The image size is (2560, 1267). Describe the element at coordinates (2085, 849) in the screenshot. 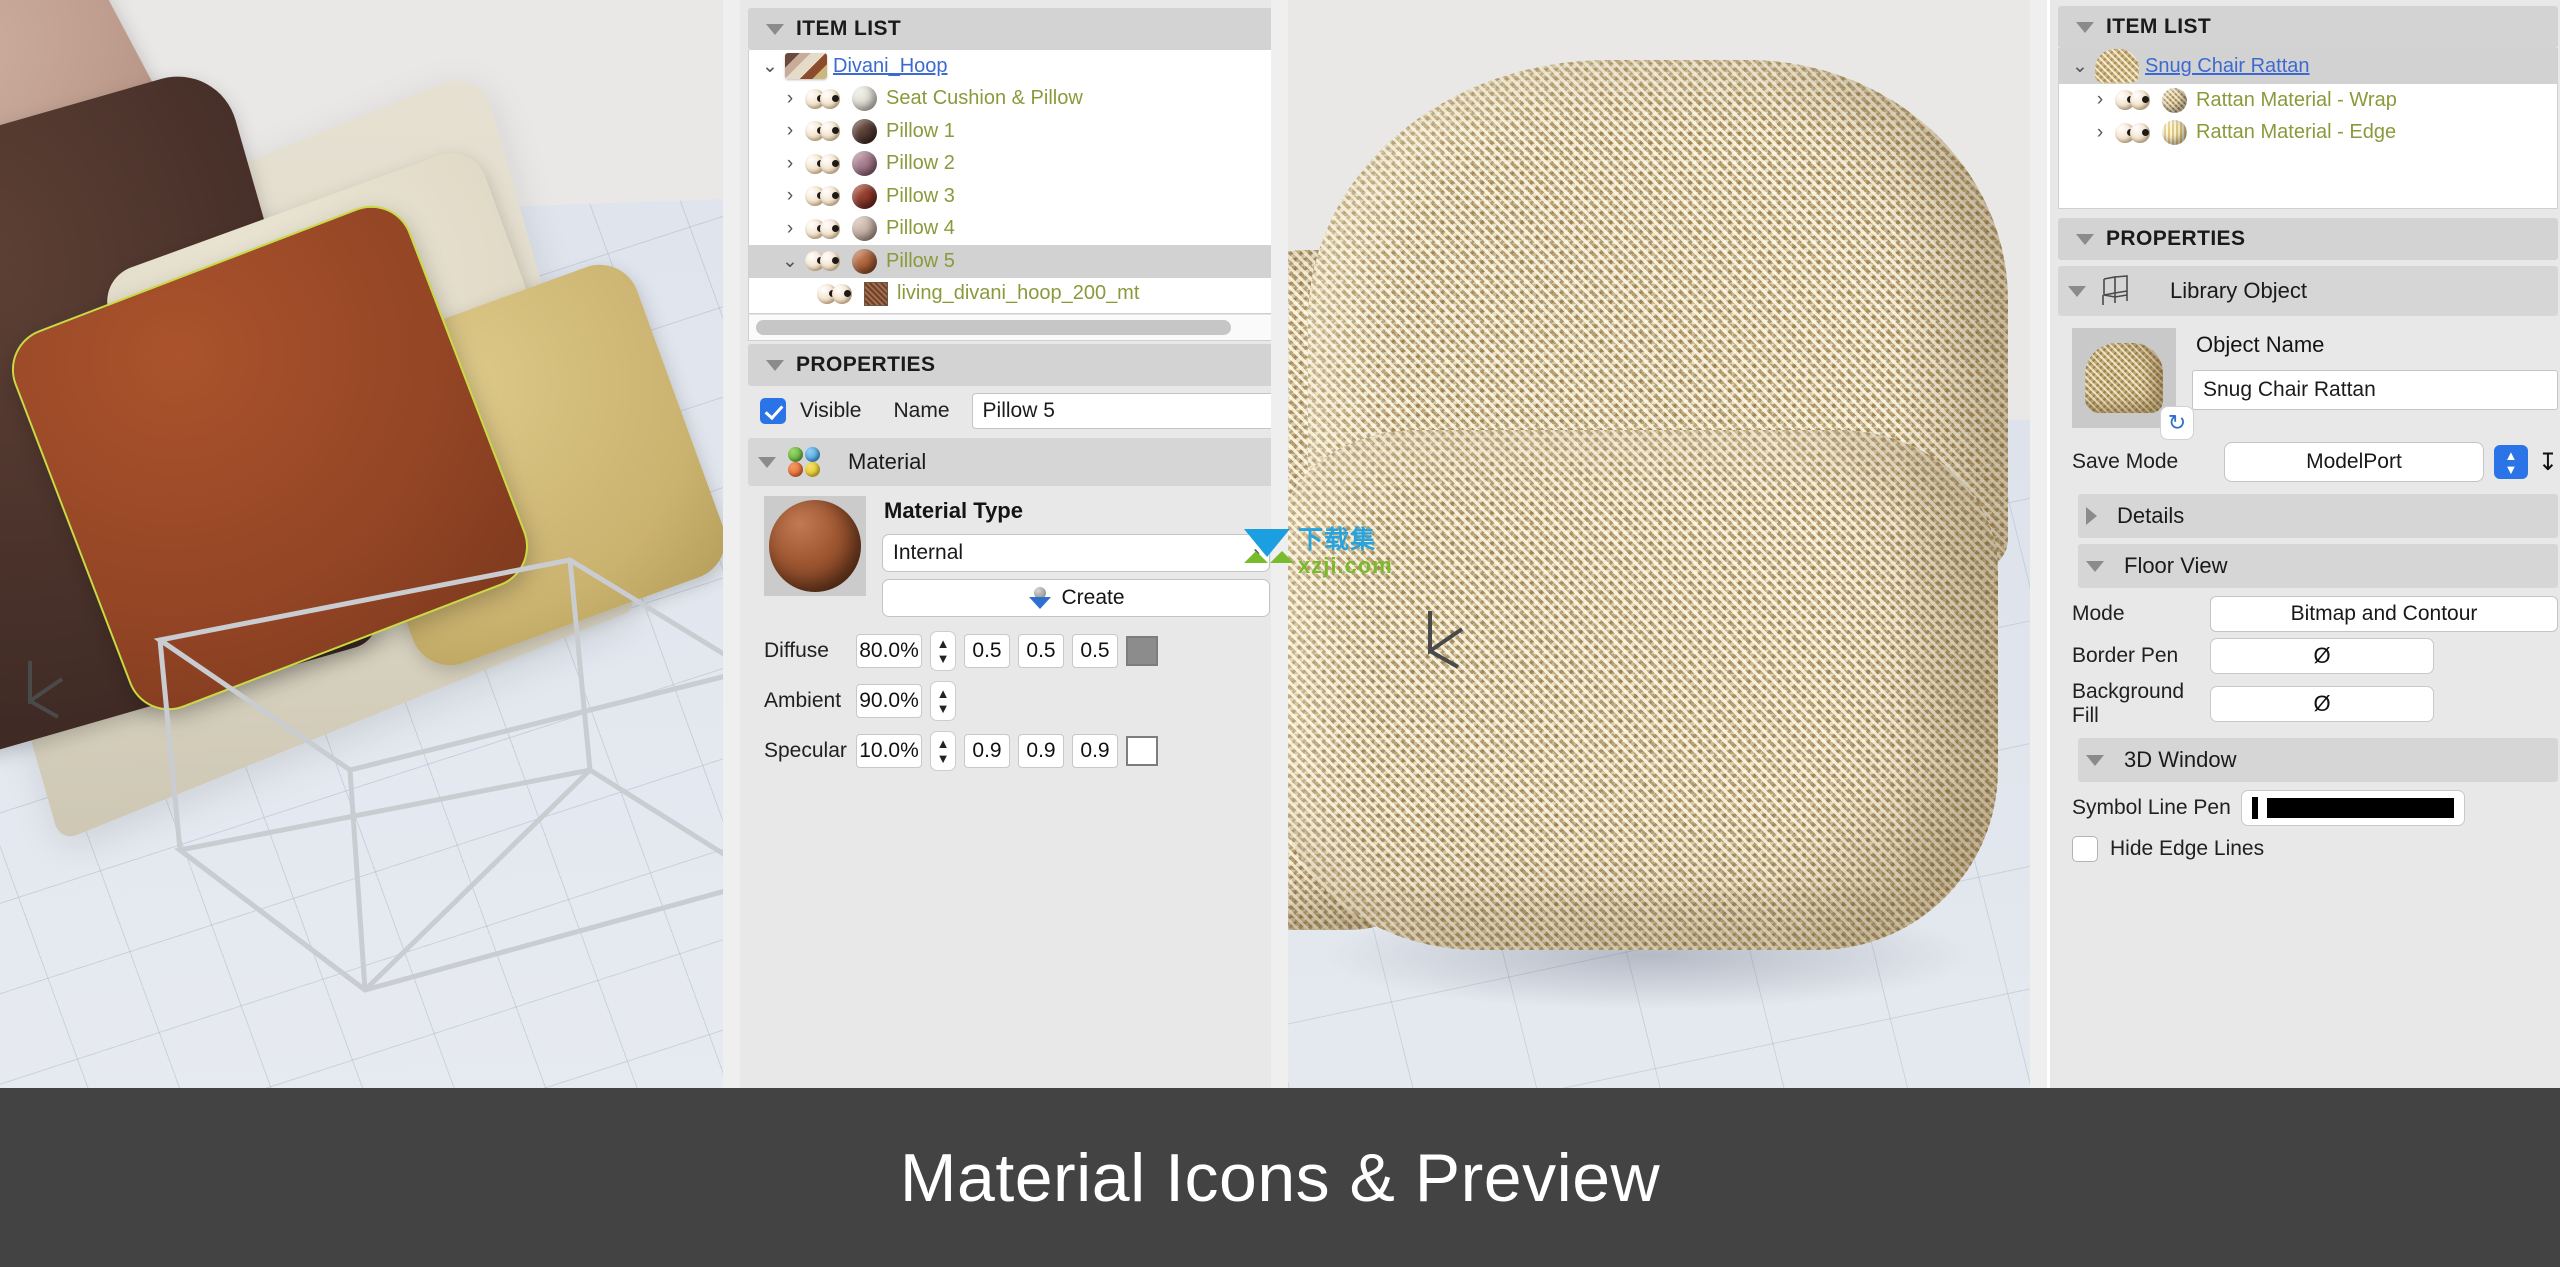

I see `hide-edge-lines-checkbox` at that location.